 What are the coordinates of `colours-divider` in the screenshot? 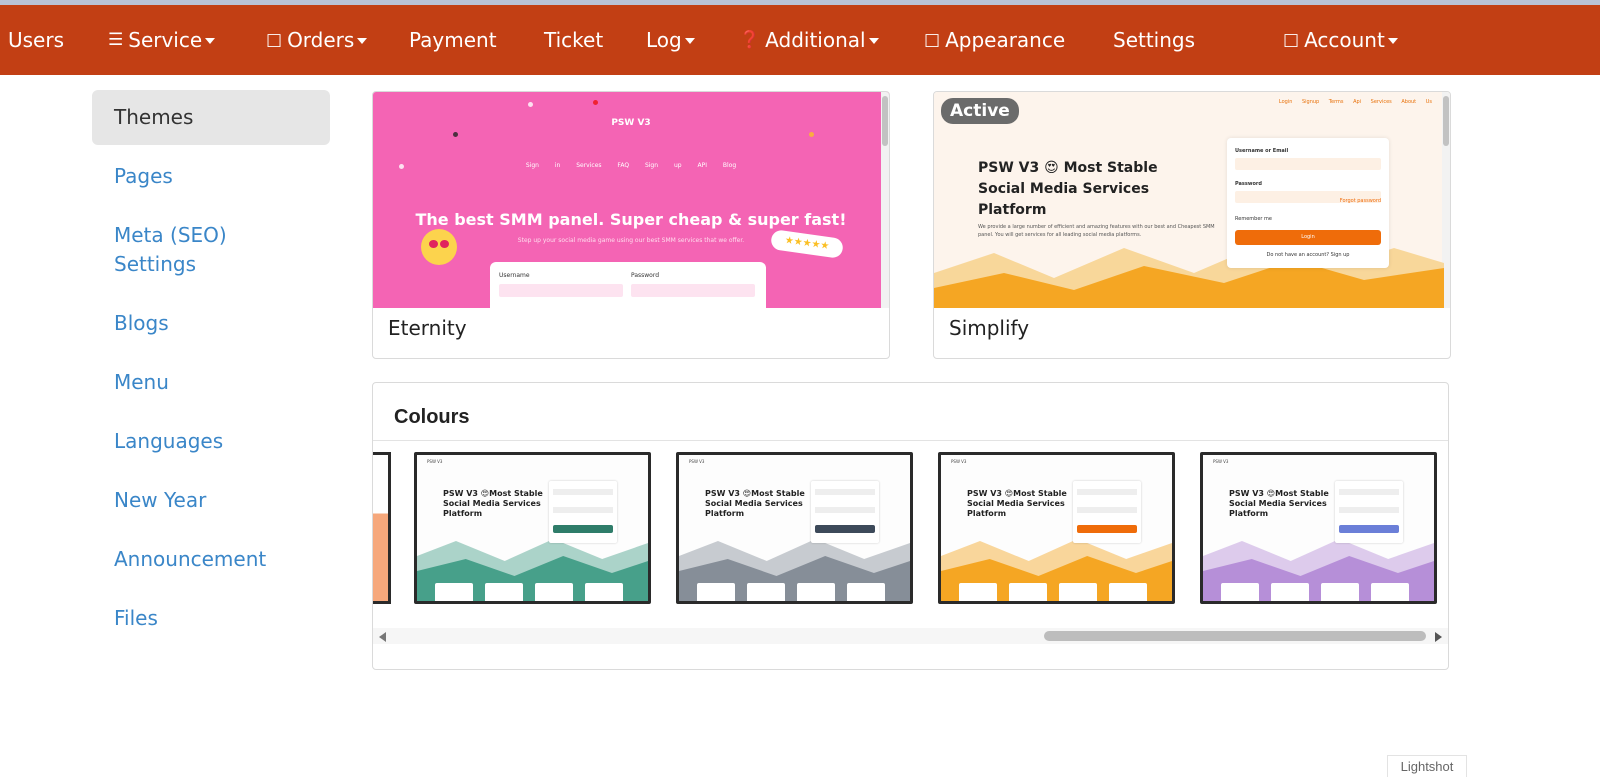 It's located at (910, 440).